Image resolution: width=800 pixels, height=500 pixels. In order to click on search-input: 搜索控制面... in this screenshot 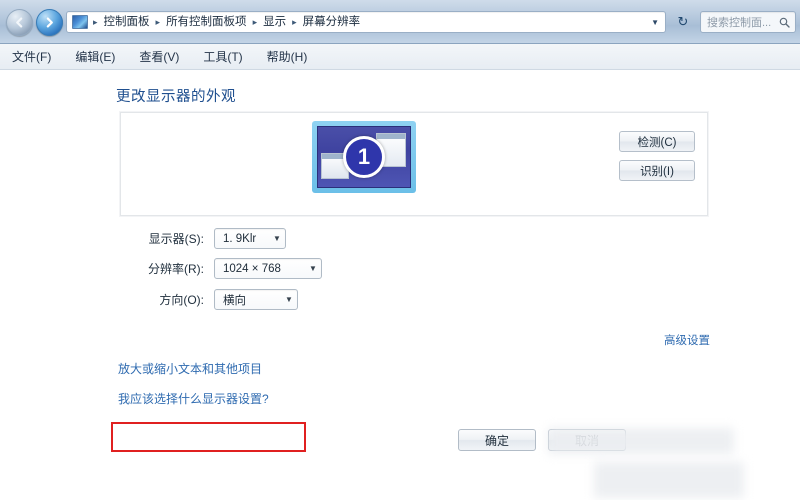, I will do `click(748, 22)`.